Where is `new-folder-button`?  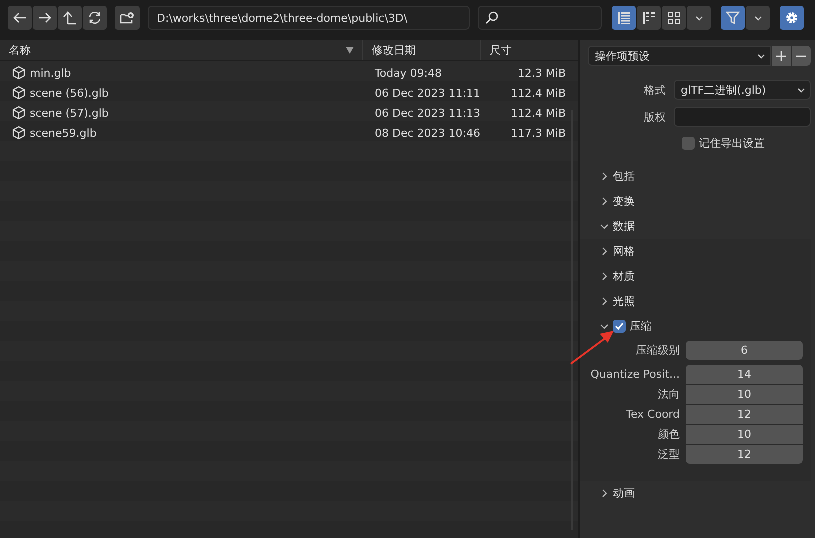
new-folder-button is located at coordinates (127, 18).